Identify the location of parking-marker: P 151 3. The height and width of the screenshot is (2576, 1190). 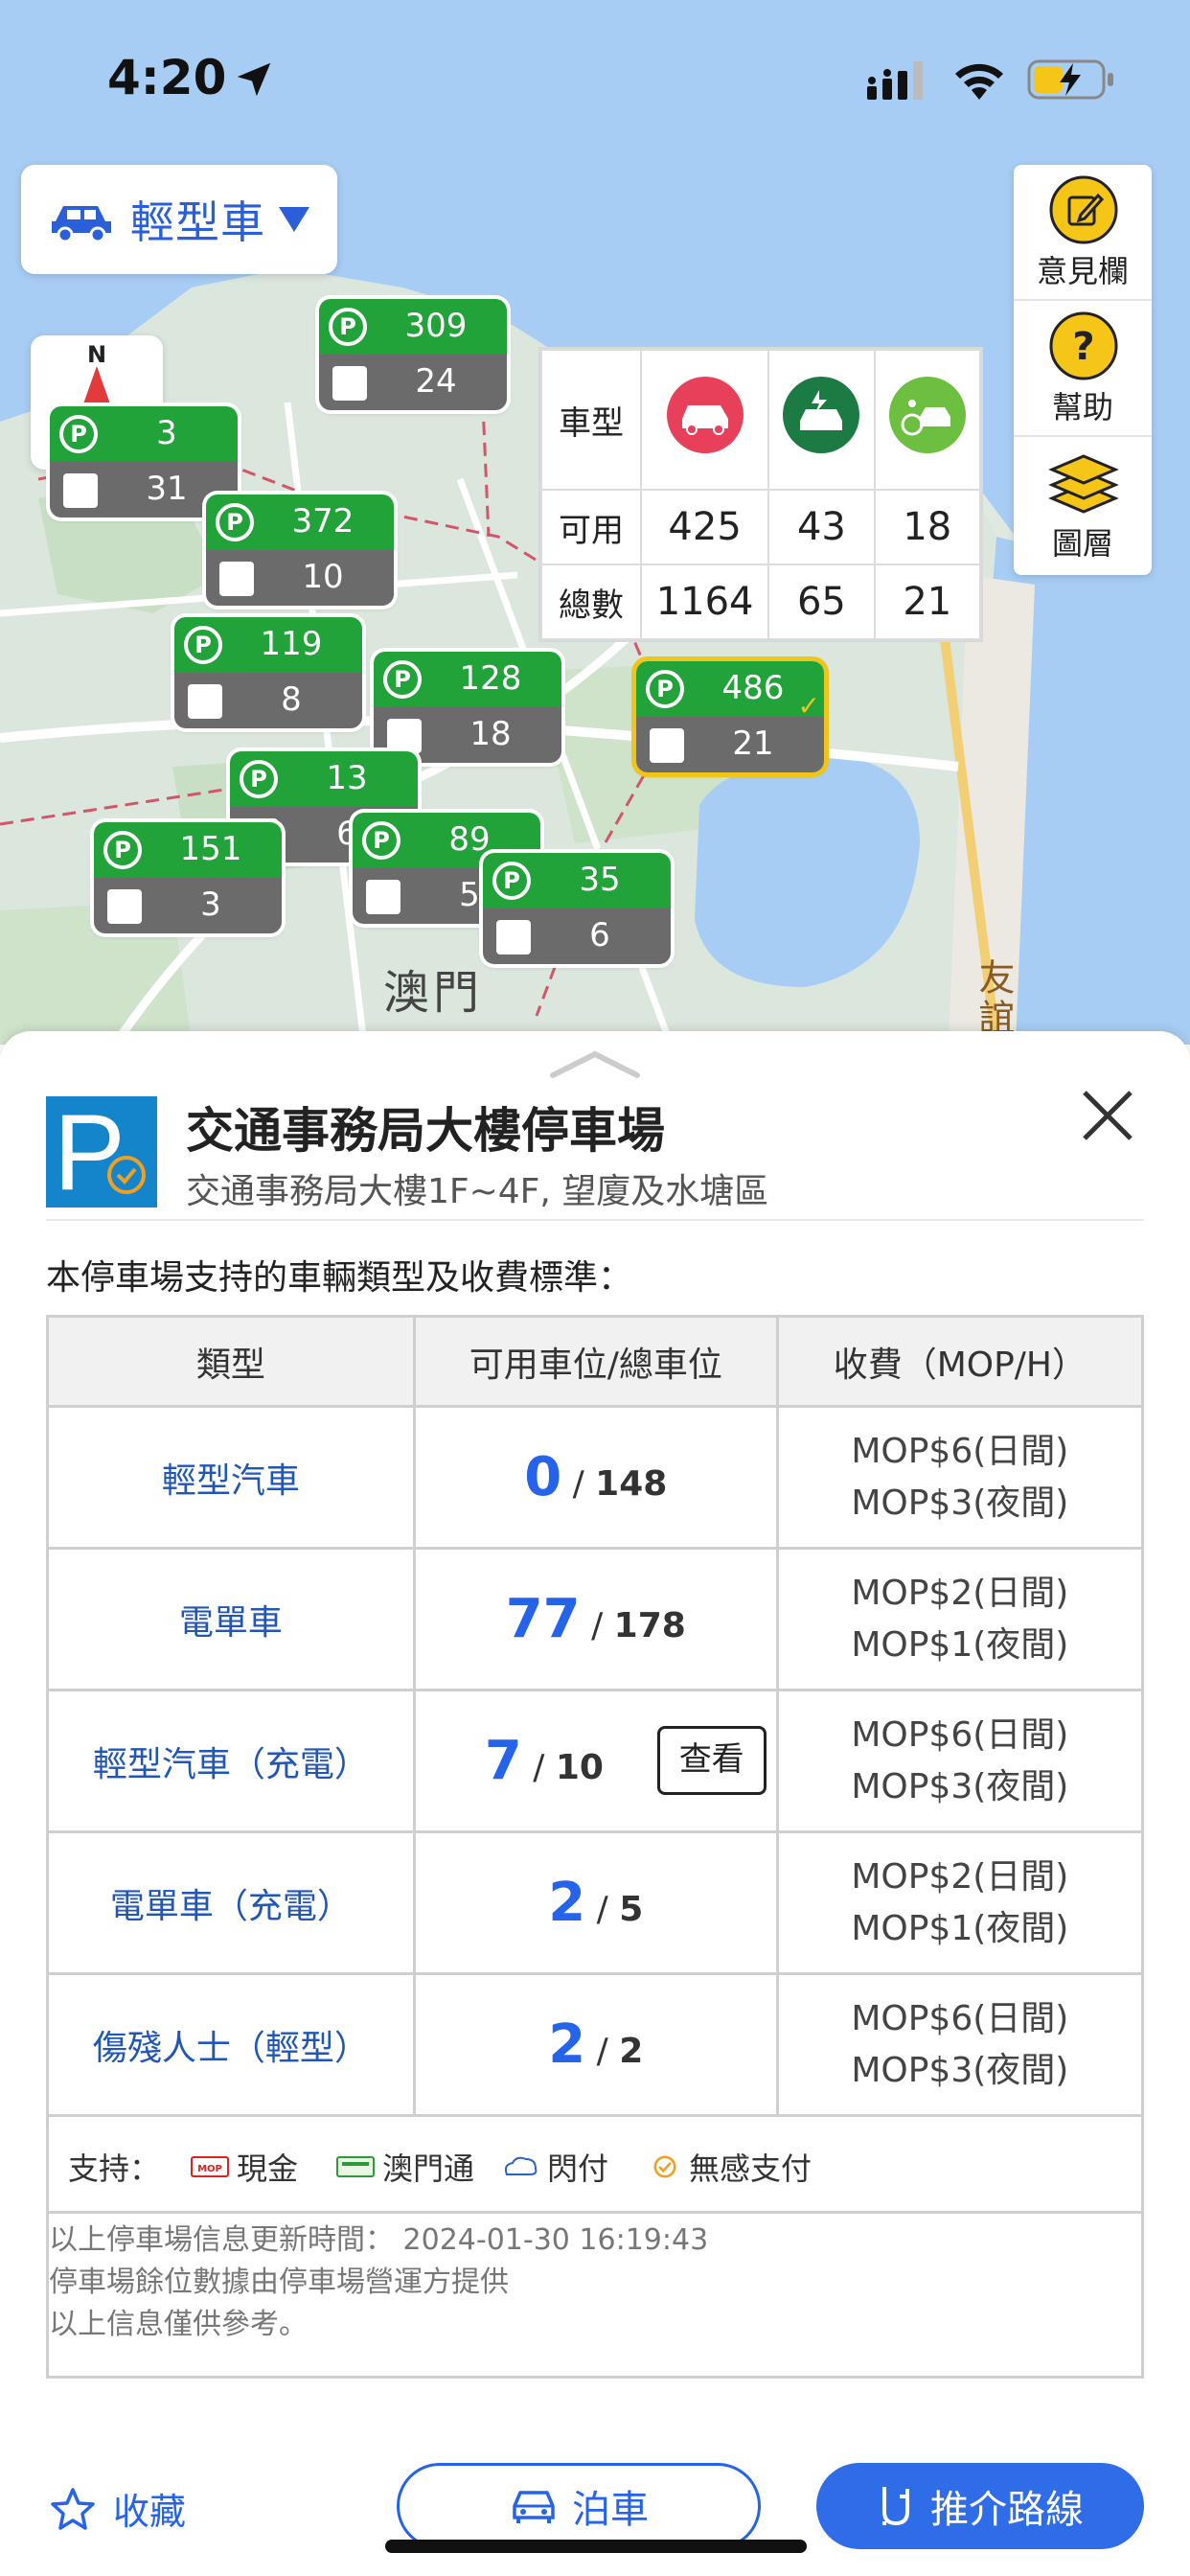
(188, 877).